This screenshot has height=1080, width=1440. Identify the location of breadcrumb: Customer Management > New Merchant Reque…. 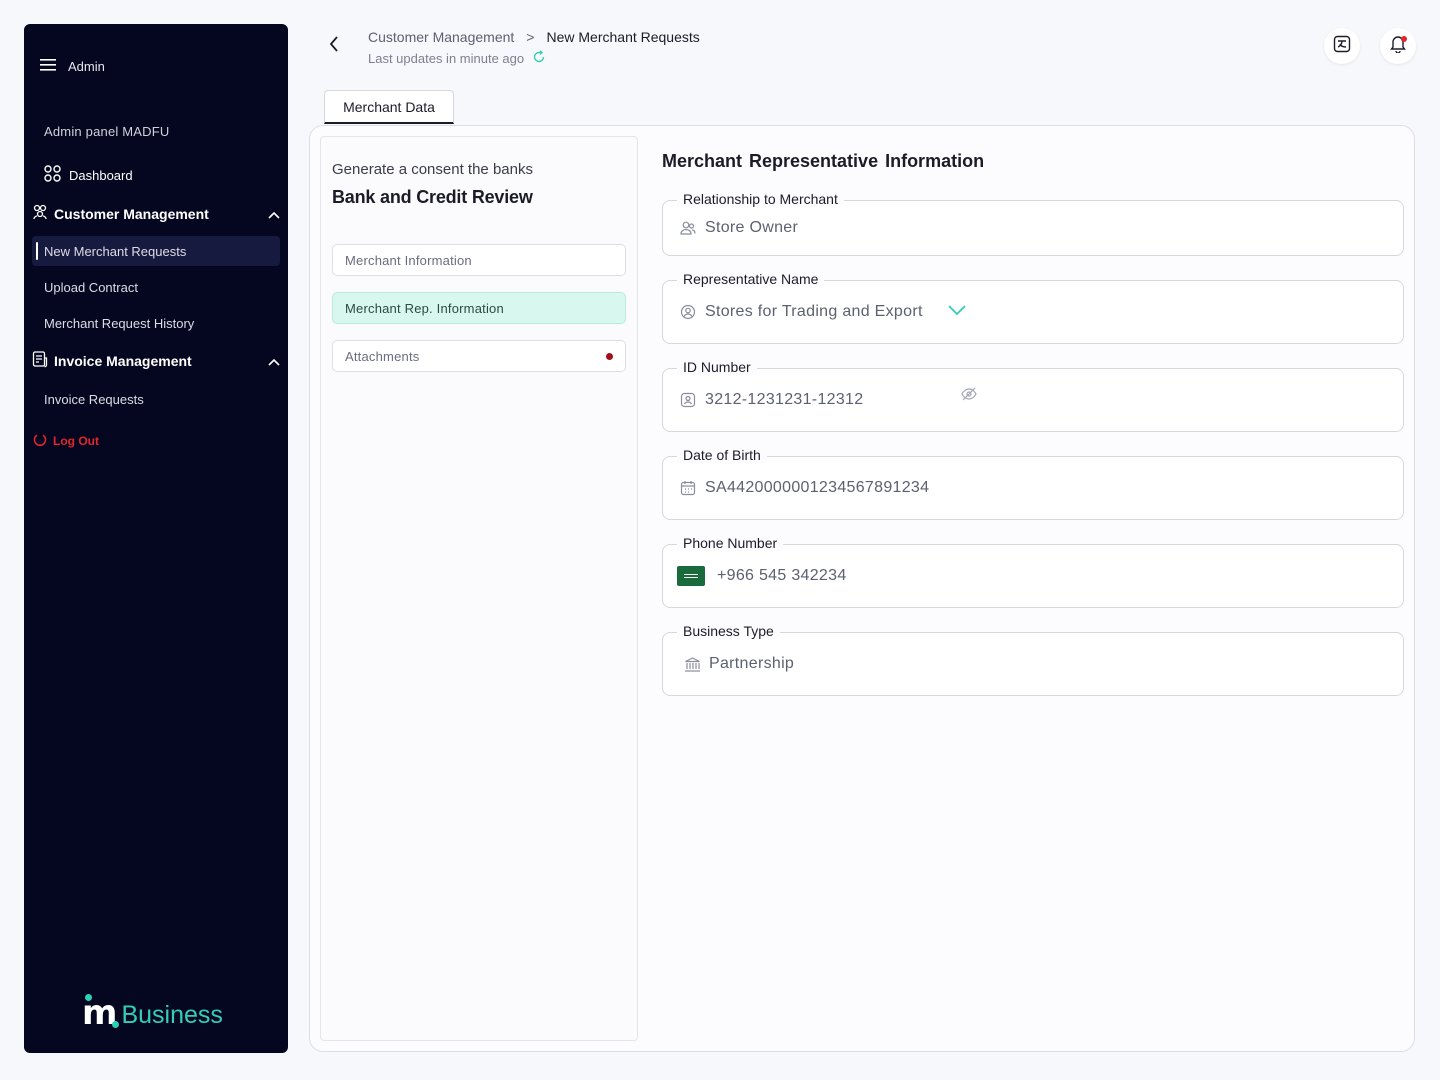
(534, 37).